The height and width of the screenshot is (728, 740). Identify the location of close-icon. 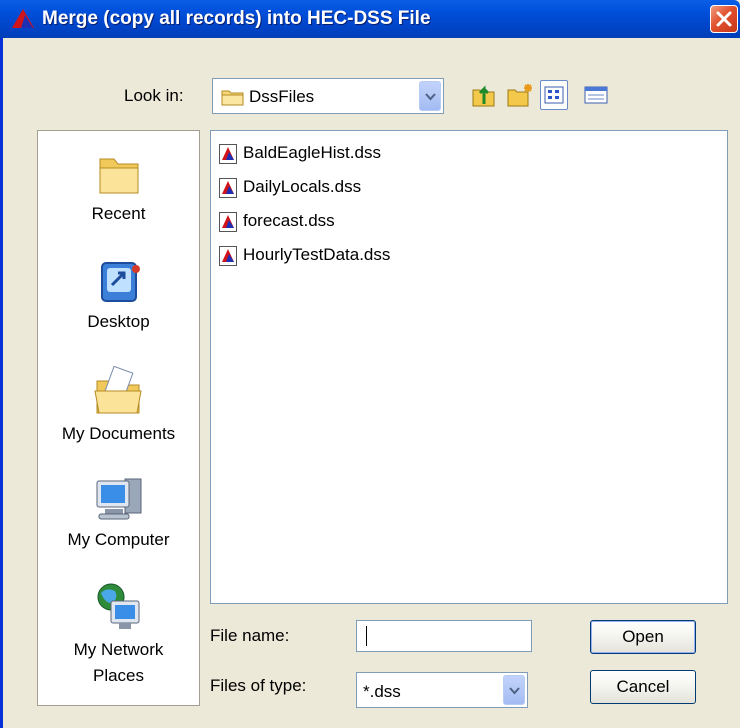
(724, 19).